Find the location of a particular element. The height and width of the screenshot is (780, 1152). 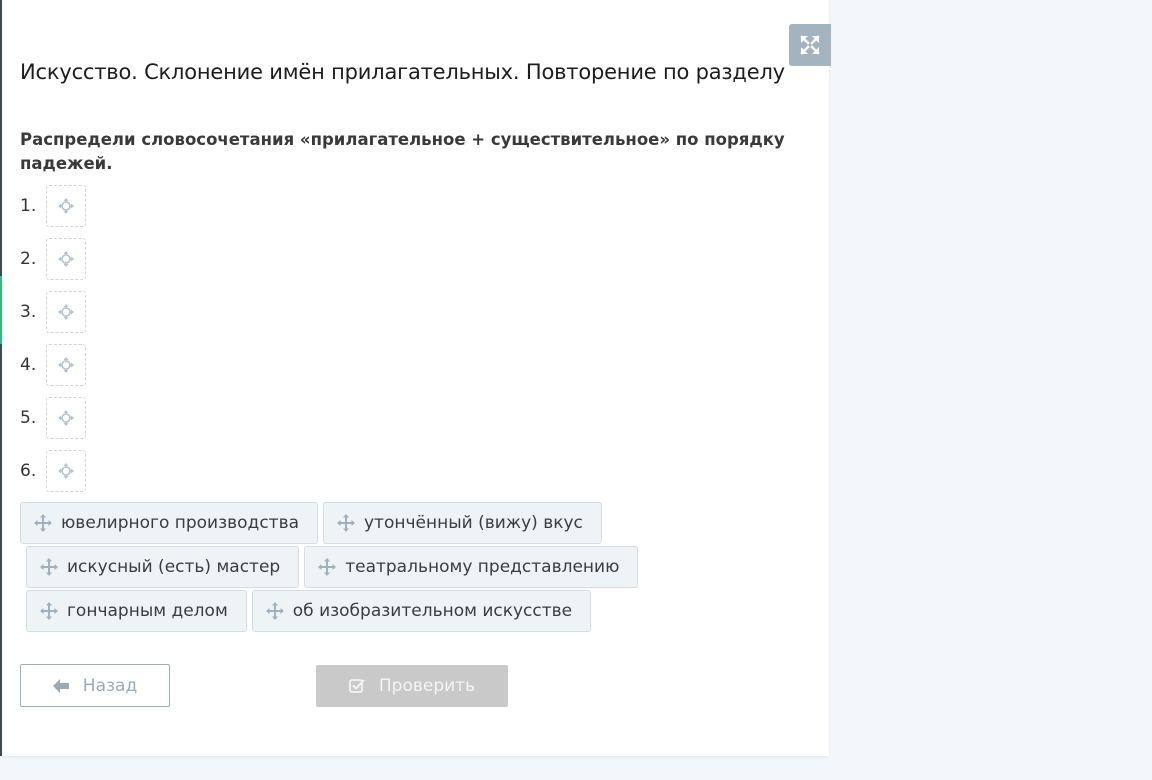

draggable-chip: об изобразительном искусстве is located at coordinates (421, 611).